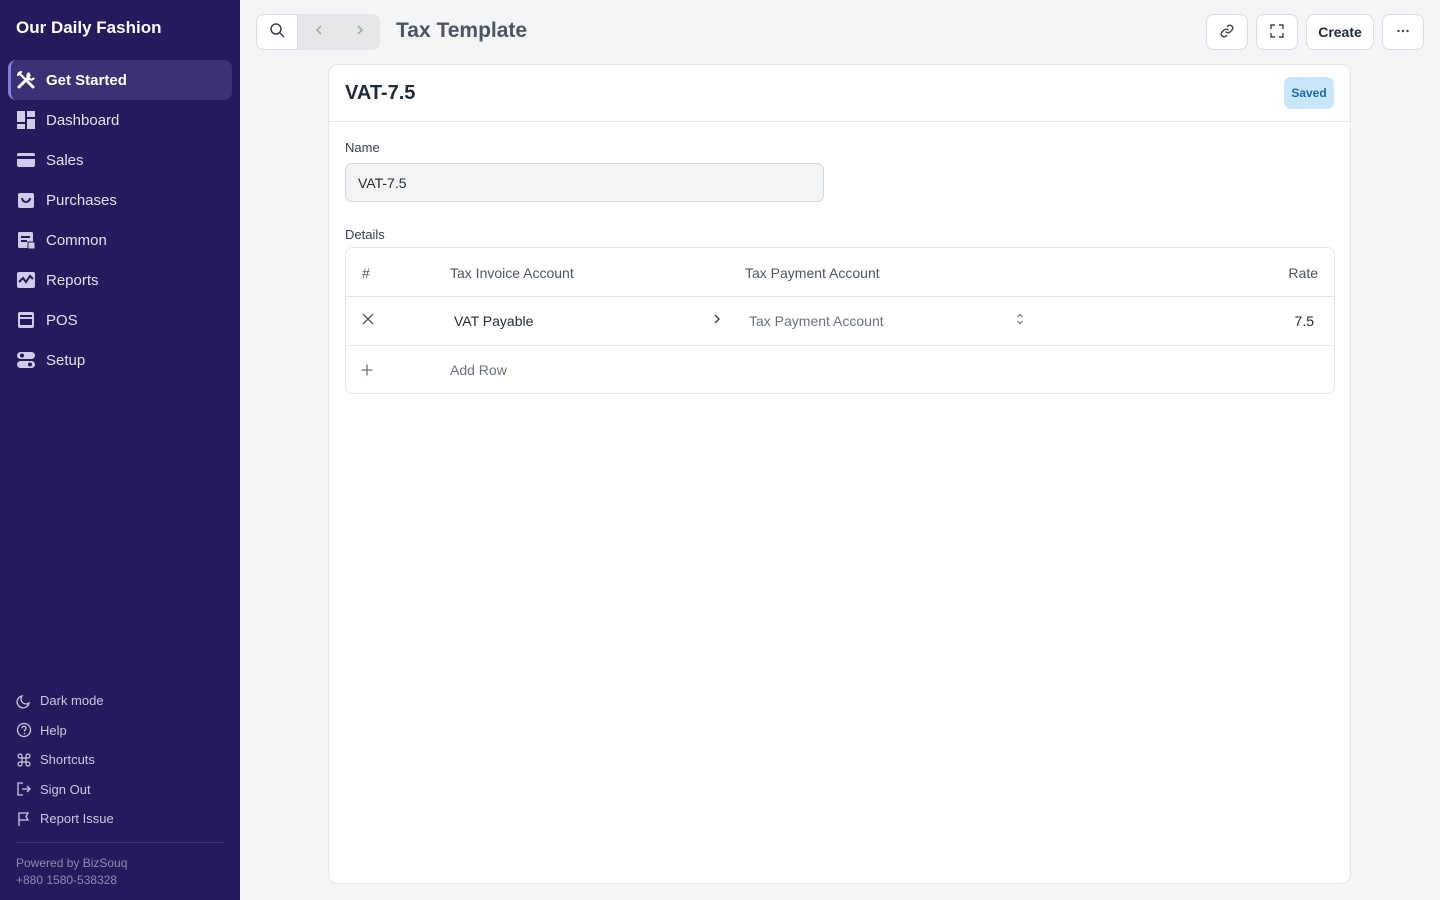 This screenshot has height=900, width=1440. Describe the element at coordinates (65, 789) in the screenshot. I see `bottom-link-label: Sign Out` at that location.